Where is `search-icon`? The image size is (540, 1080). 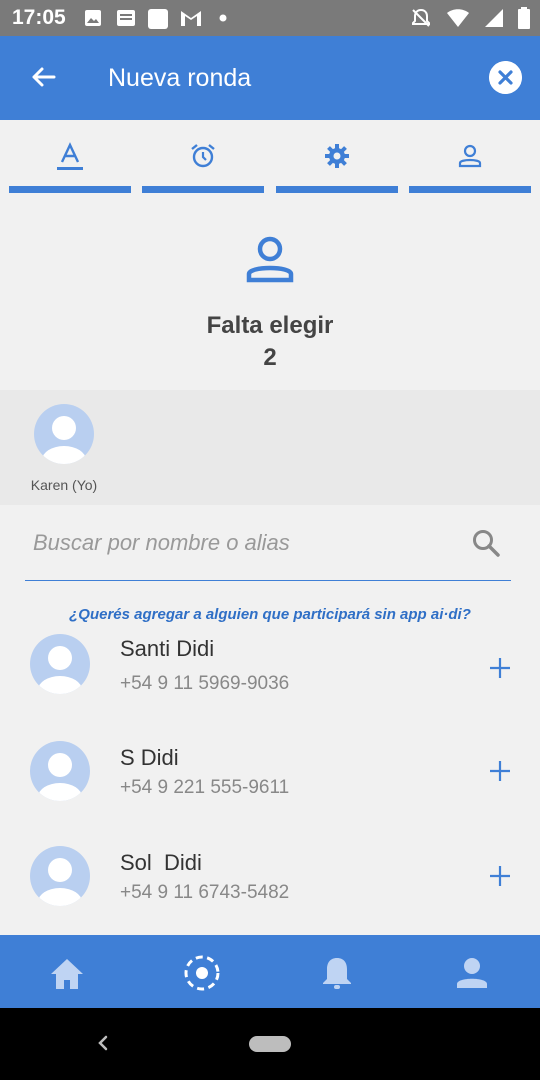
search-icon is located at coordinates (486, 543).